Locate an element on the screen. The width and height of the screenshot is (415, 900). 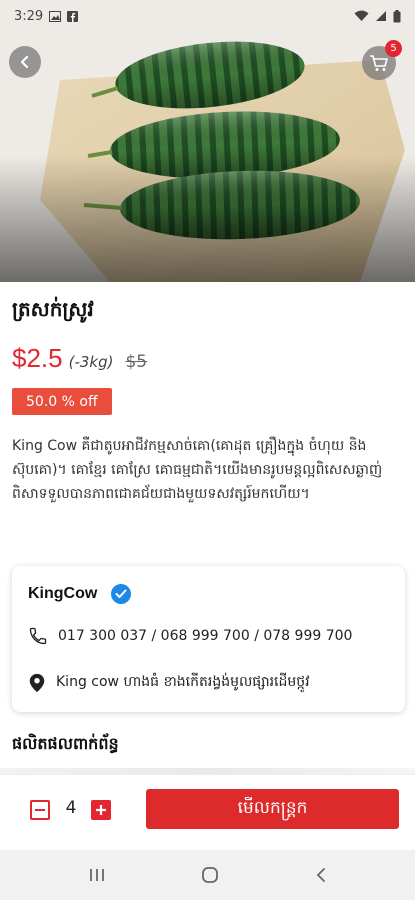
shop-name: KingCow is located at coordinates (63, 593).